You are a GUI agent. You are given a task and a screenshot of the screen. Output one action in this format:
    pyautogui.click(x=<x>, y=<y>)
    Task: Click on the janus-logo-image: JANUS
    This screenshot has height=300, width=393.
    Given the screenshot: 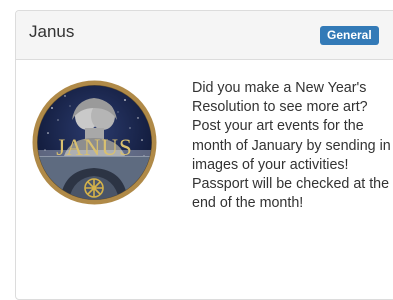 What is the action you would take?
    pyautogui.click(x=94, y=142)
    